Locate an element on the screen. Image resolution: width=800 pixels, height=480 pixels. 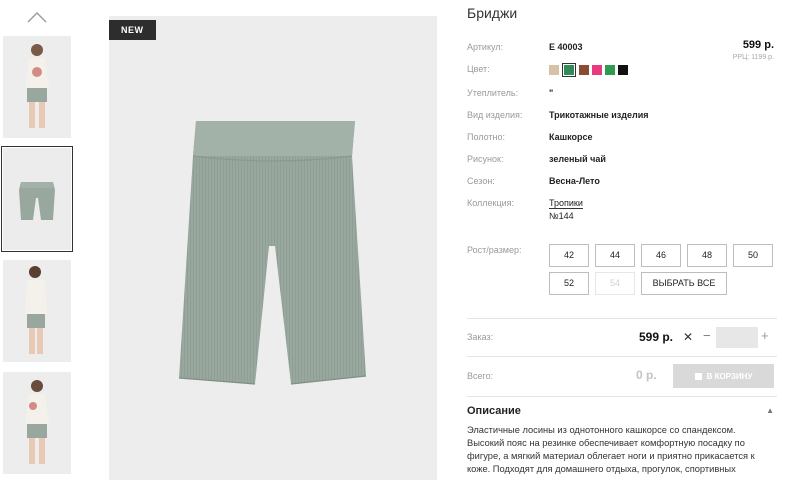
add-to-cart-label: В КОРЗИНУ is located at coordinates (729, 376).